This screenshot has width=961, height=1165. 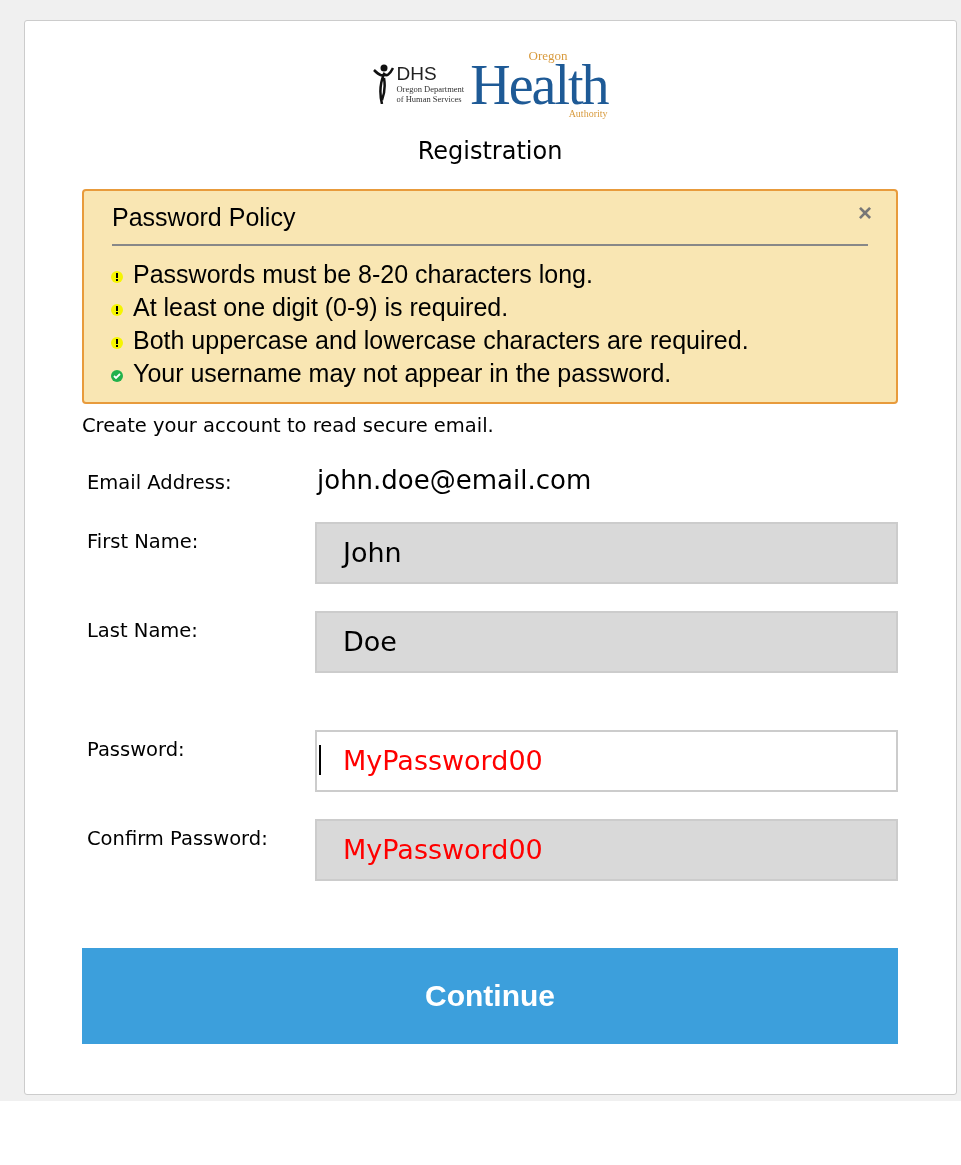 I want to click on policy-rule: Passwords must be 8-20 characters long., so click(x=363, y=274).